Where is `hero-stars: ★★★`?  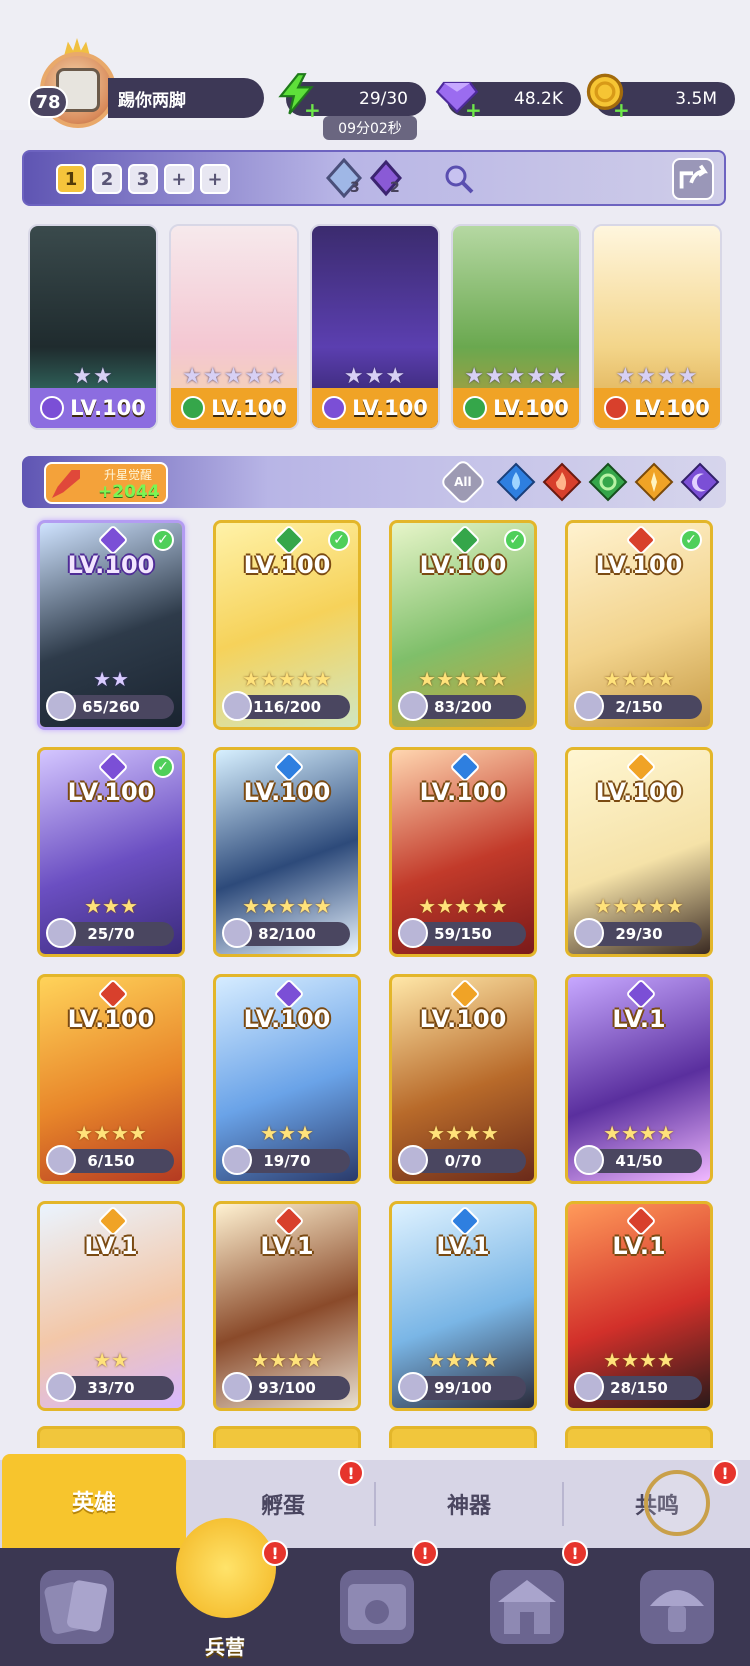 hero-stars: ★★★ is located at coordinates (375, 376).